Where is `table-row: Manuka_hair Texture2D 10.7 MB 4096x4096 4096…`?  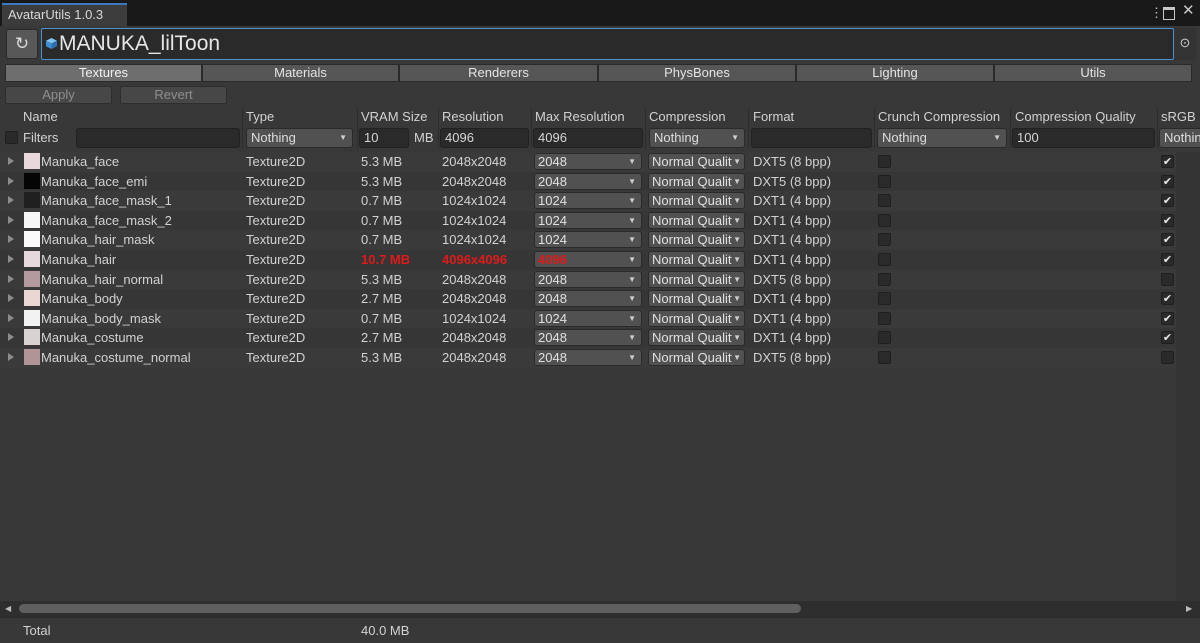
table-row: Manuka_hair Texture2D 10.7 MB 4096x4096 4096… is located at coordinates (588, 260).